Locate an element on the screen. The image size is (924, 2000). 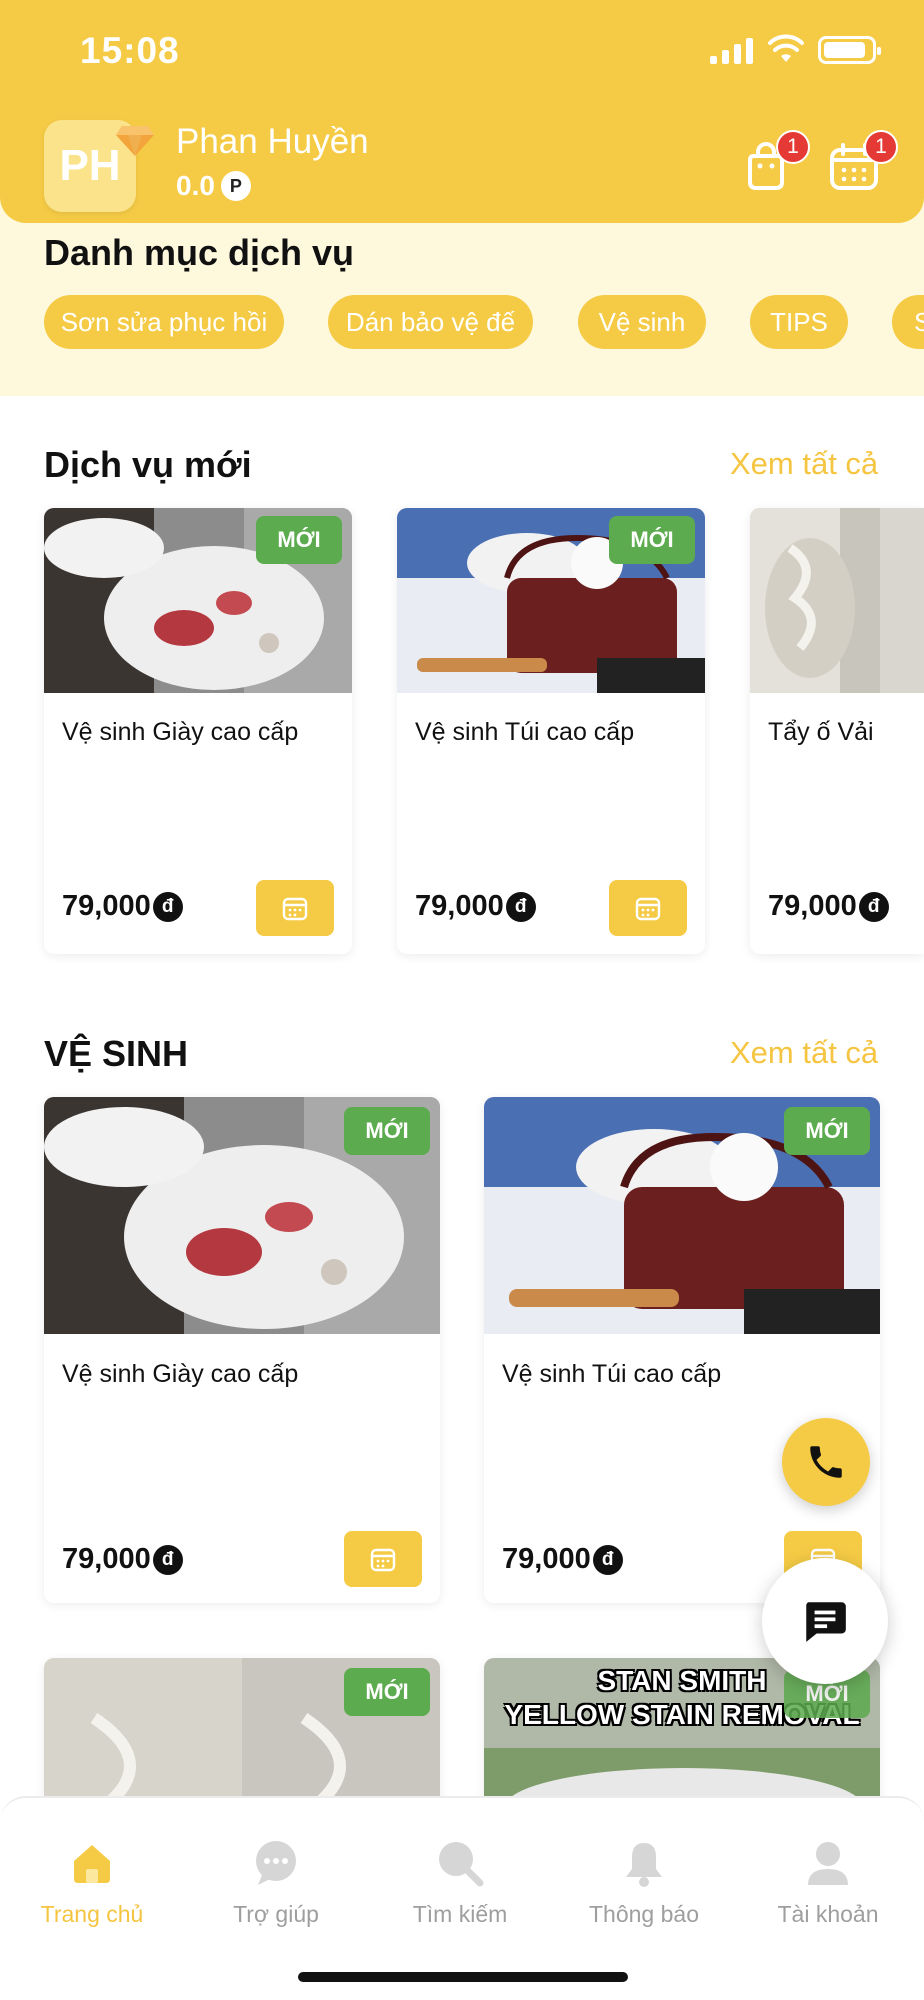
category-chip-tips: TIPS is located at coordinates (799, 322).